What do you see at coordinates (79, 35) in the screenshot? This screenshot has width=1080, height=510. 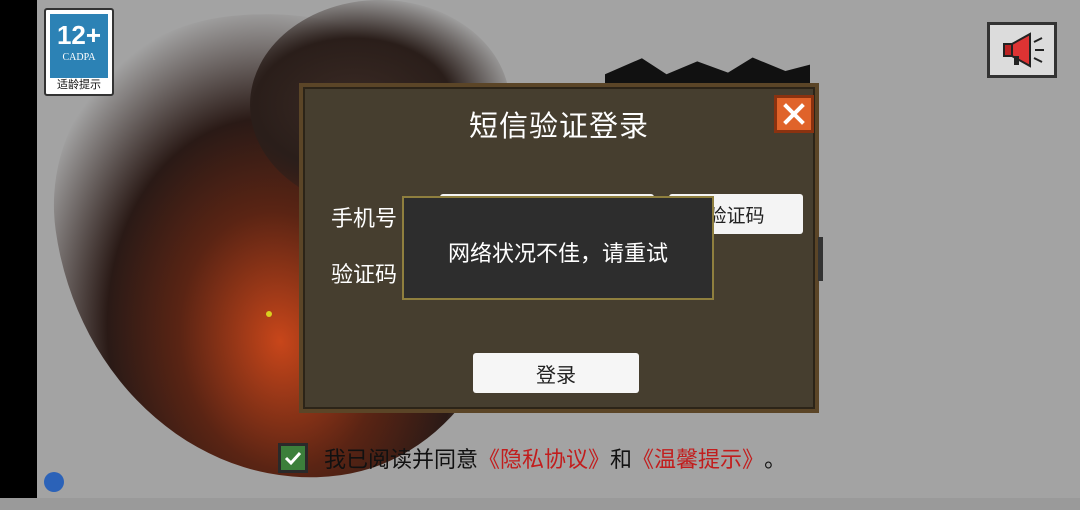 I see `age-rating-number: 12+` at bounding box center [79, 35].